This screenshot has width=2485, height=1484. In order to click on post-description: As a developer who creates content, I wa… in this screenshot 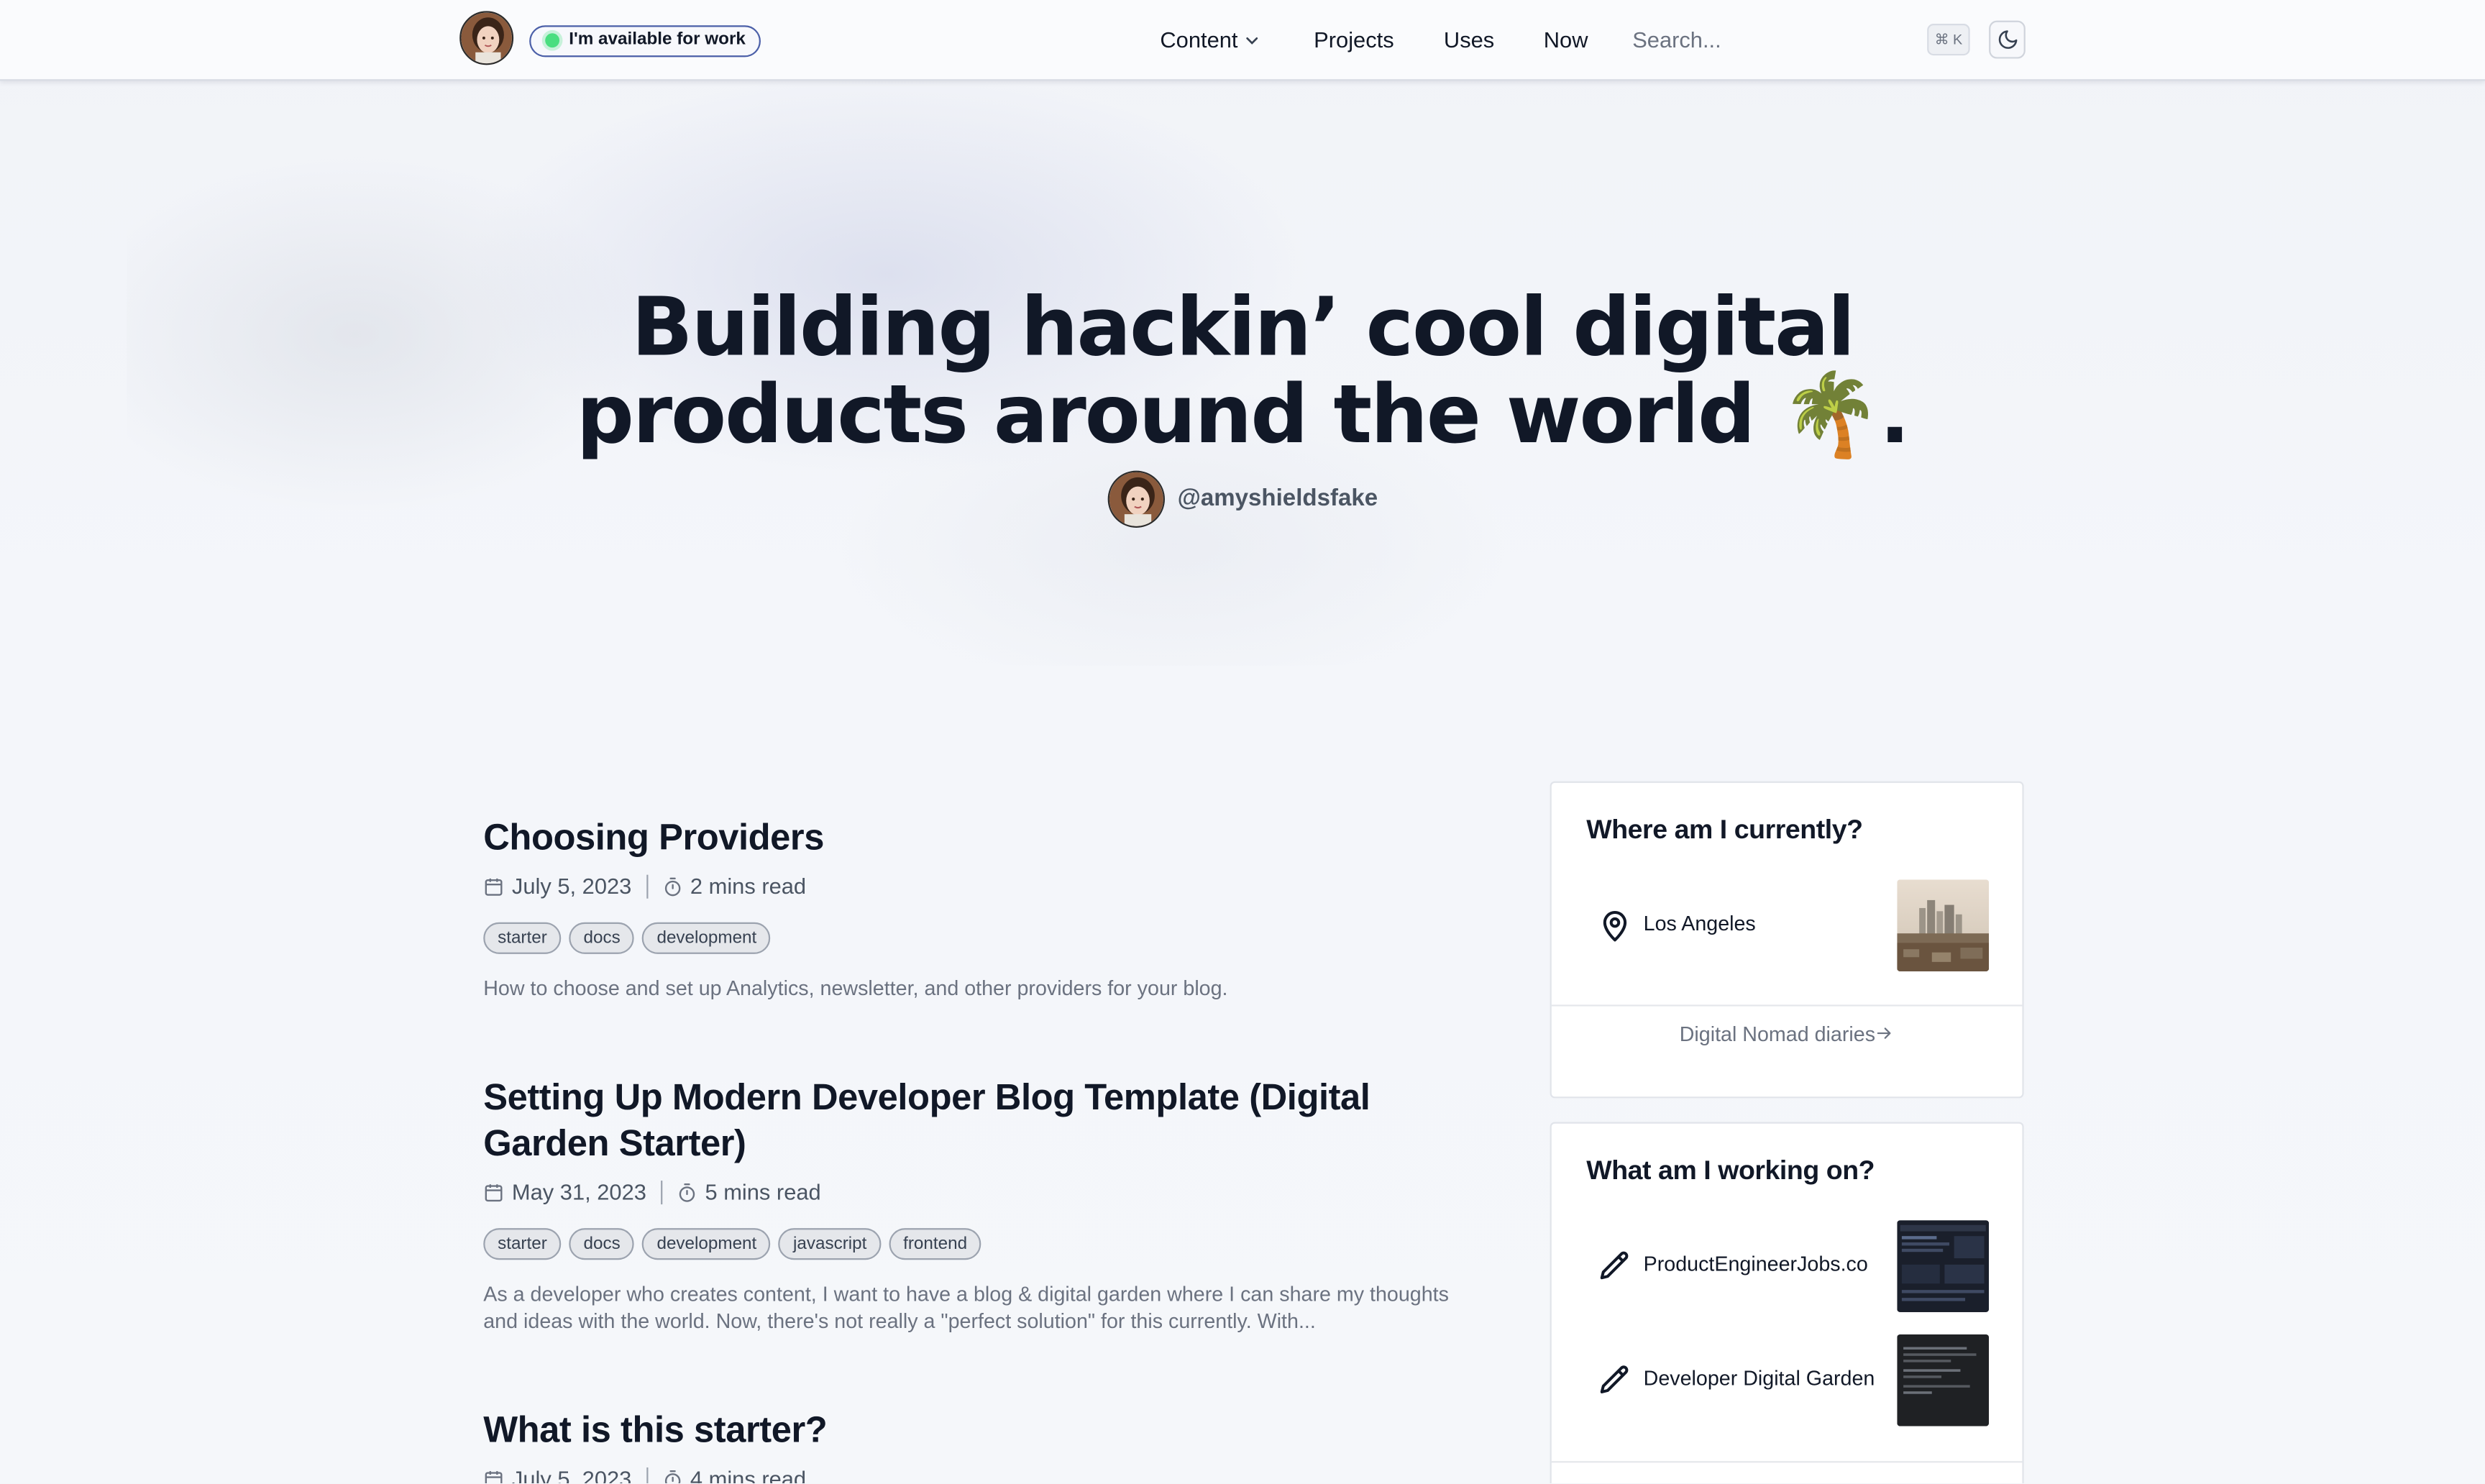, I will do `click(966, 1307)`.